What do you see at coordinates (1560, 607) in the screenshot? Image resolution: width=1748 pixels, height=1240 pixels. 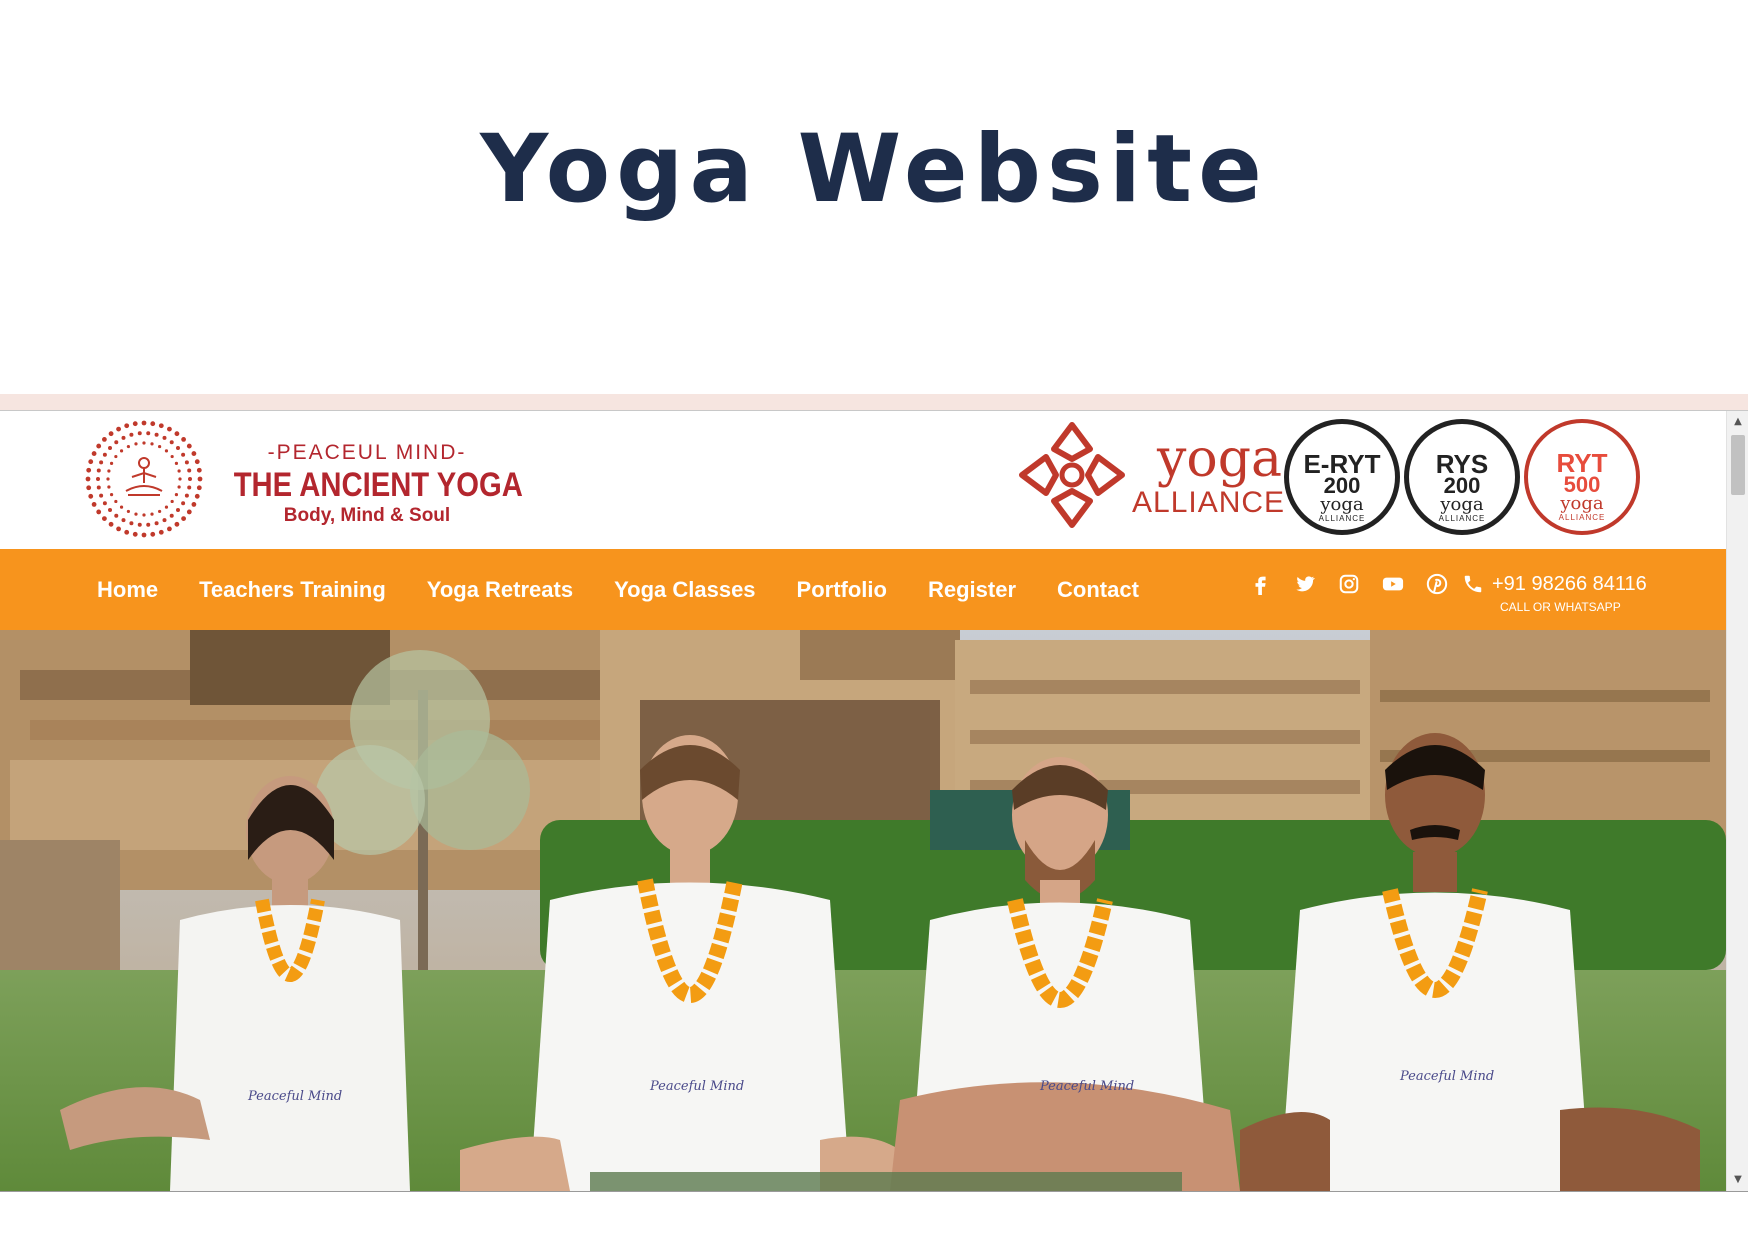 I see `phone-caption: CALL OR WHATSAPP` at bounding box center [1560, 607].